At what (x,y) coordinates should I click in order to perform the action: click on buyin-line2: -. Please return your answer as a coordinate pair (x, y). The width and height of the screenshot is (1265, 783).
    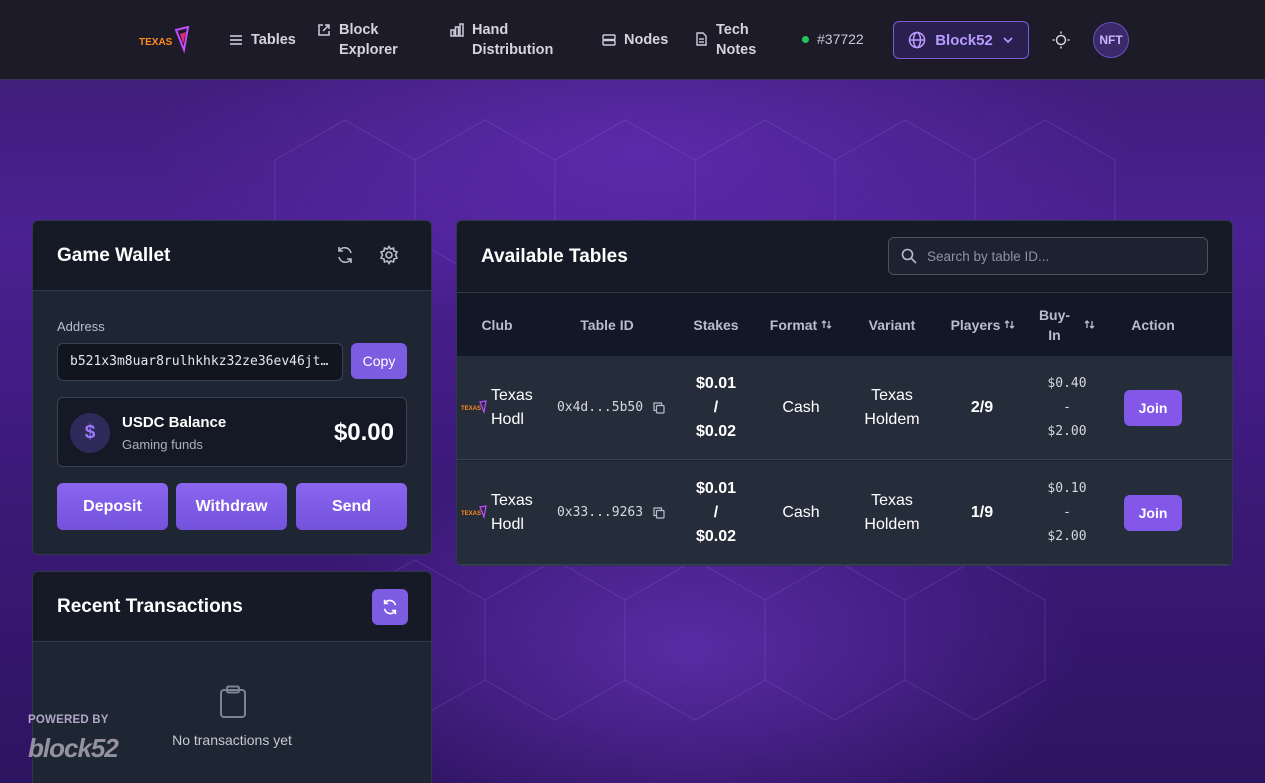
    Looking at the image, I should click on (1067, 512).